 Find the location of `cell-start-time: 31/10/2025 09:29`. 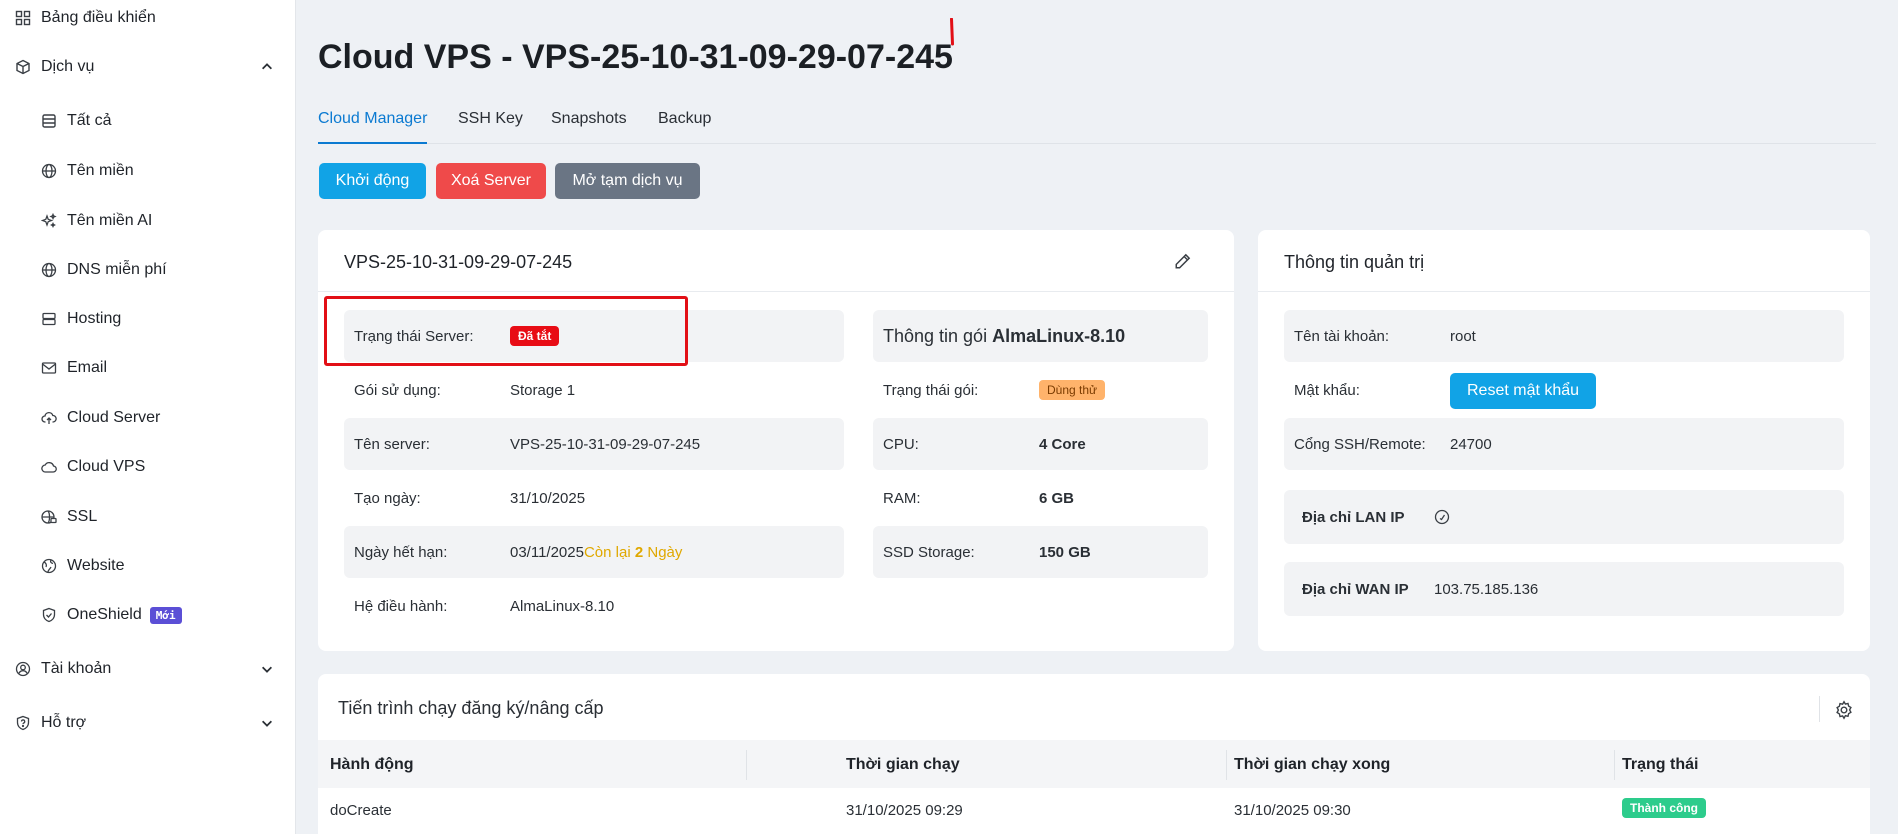

cell-start-time: 31/10/2025 09:29 is located at coordinates (904, 810).